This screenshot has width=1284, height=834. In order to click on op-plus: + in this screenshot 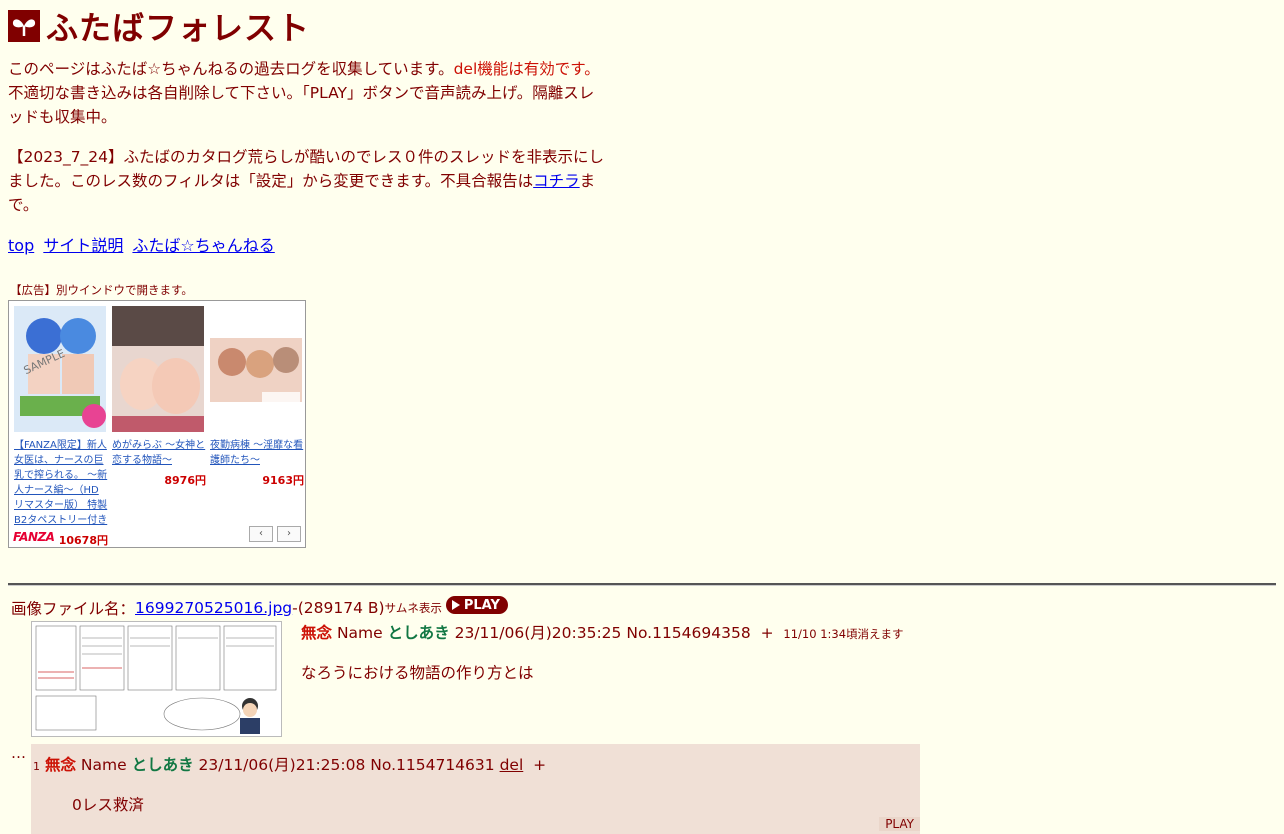, I will do `click(767, 633)`.